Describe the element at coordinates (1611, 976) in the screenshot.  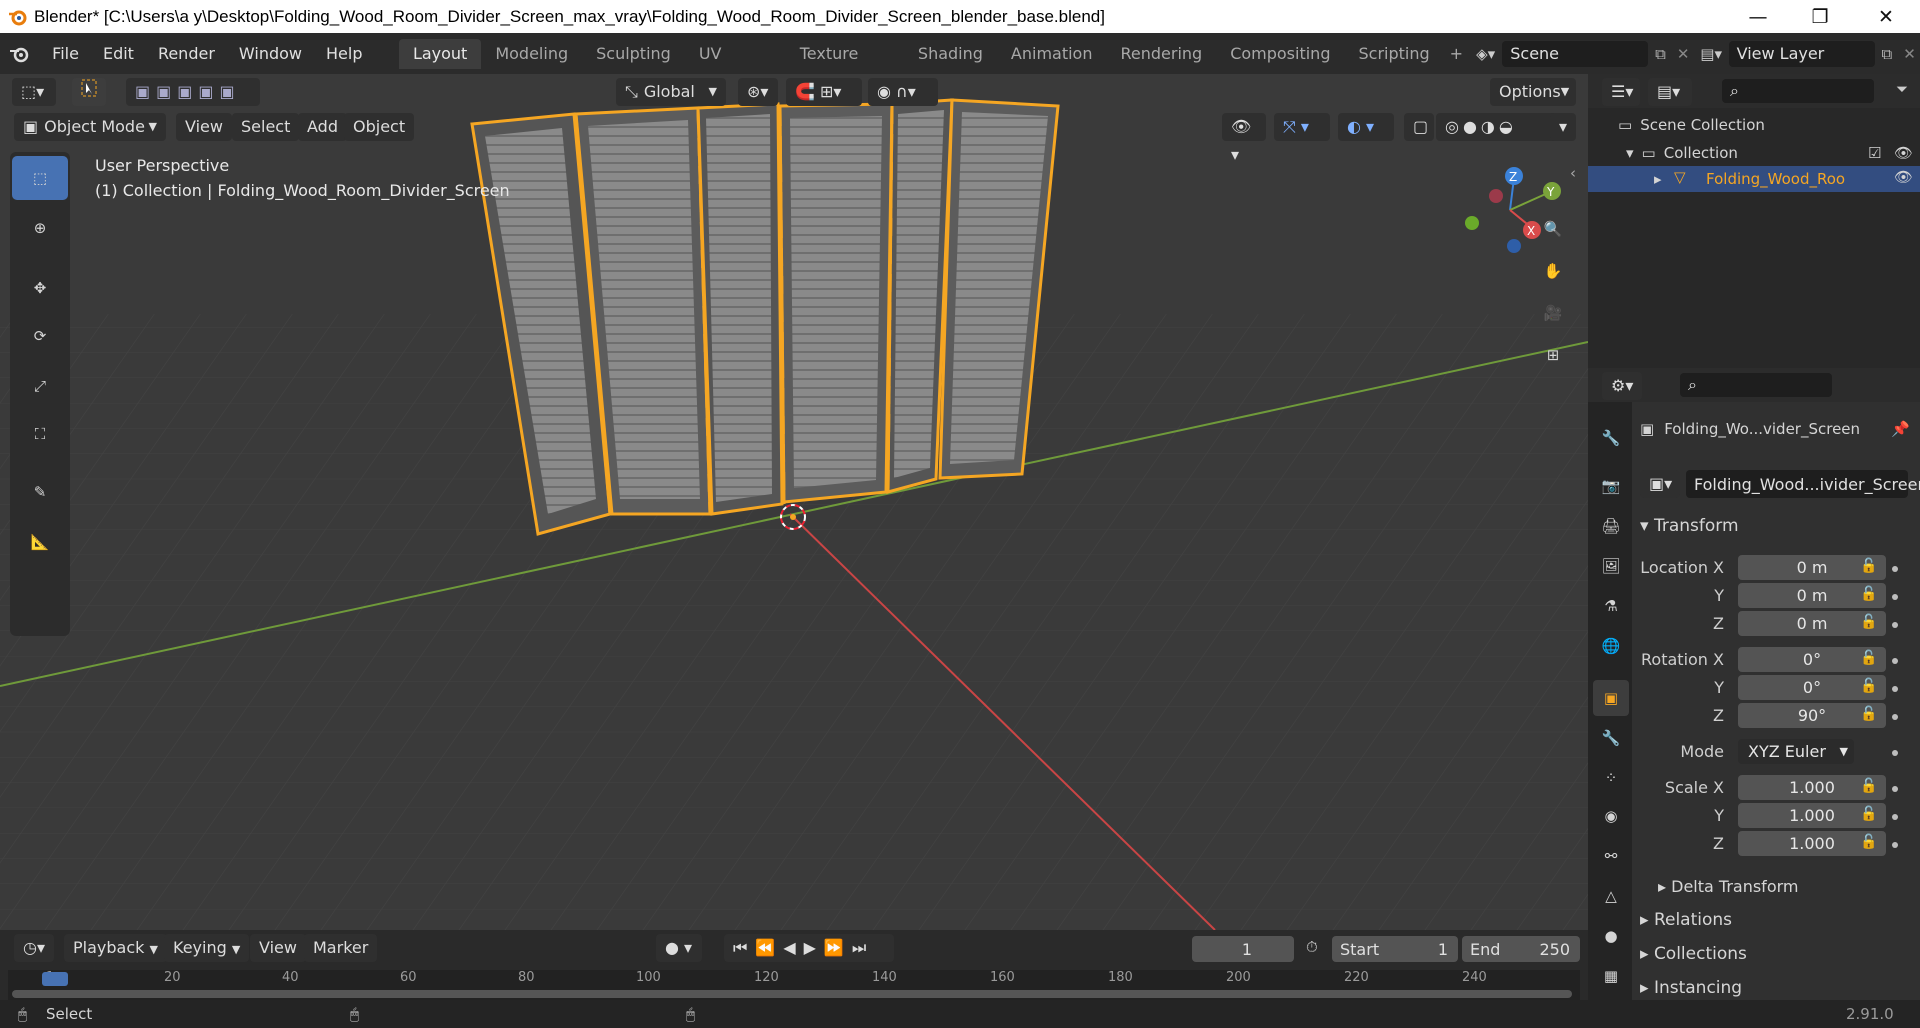
I see `texture-tab-icon: ▦` at that location.